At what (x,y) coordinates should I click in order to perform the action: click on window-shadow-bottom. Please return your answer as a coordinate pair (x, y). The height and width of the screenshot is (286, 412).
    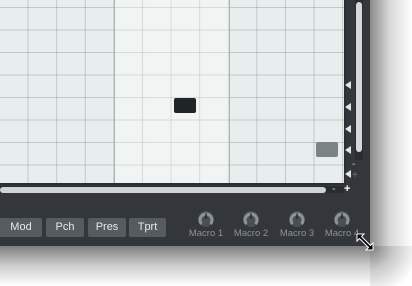
    Looking at the image, I should click on (206, 266).